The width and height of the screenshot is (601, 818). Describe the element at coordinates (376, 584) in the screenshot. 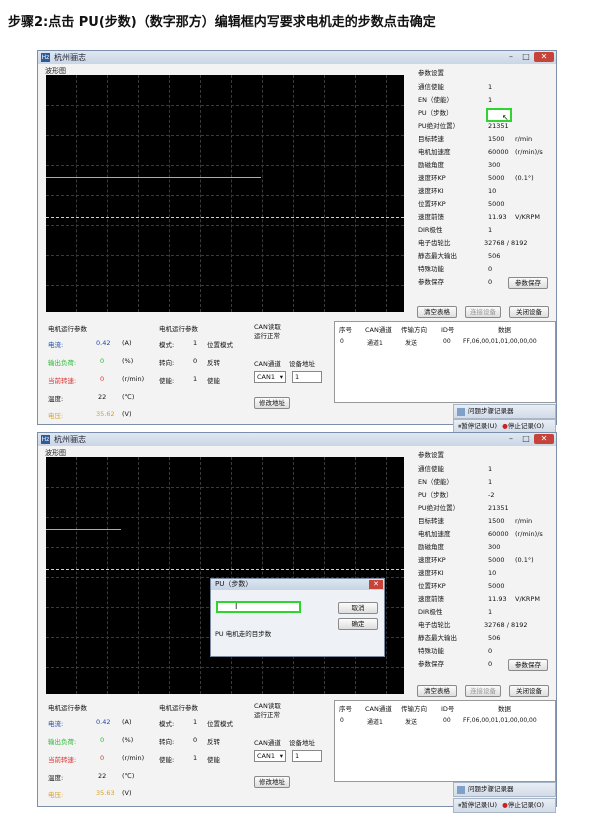

I see `dialog-close-button: ✕` at that location.